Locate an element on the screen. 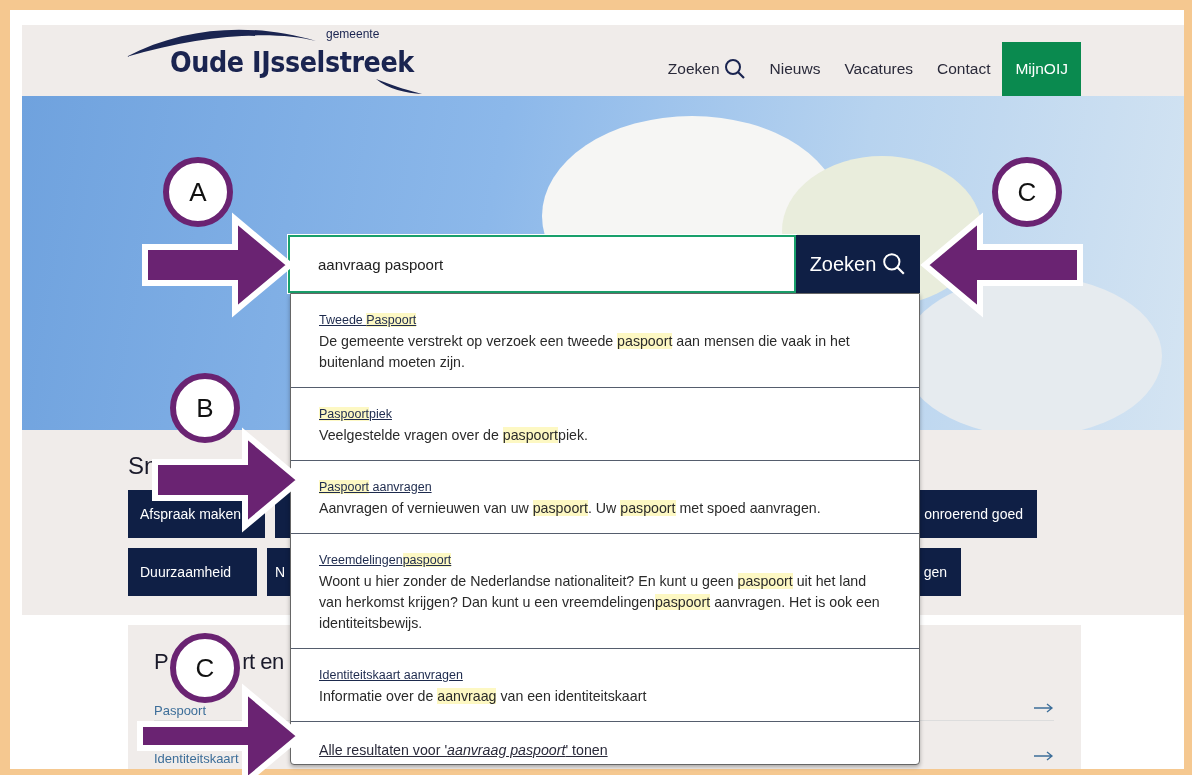  result-description: Aanvragen of vernieuwen van uw paspoort. Uw paspoort met spoed aanvragen. is located at coordinates (570, 508).